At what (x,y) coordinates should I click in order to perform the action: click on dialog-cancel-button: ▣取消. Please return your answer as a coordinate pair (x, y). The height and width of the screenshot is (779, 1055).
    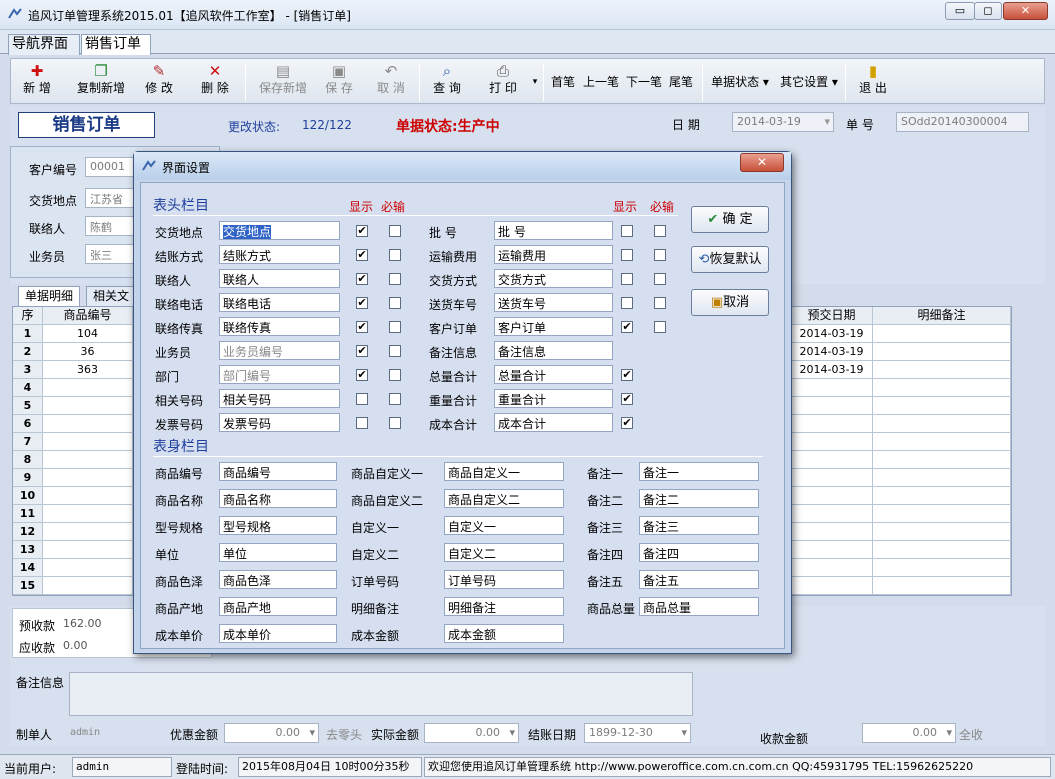
    Looking at the image, I should click on (730, 302).